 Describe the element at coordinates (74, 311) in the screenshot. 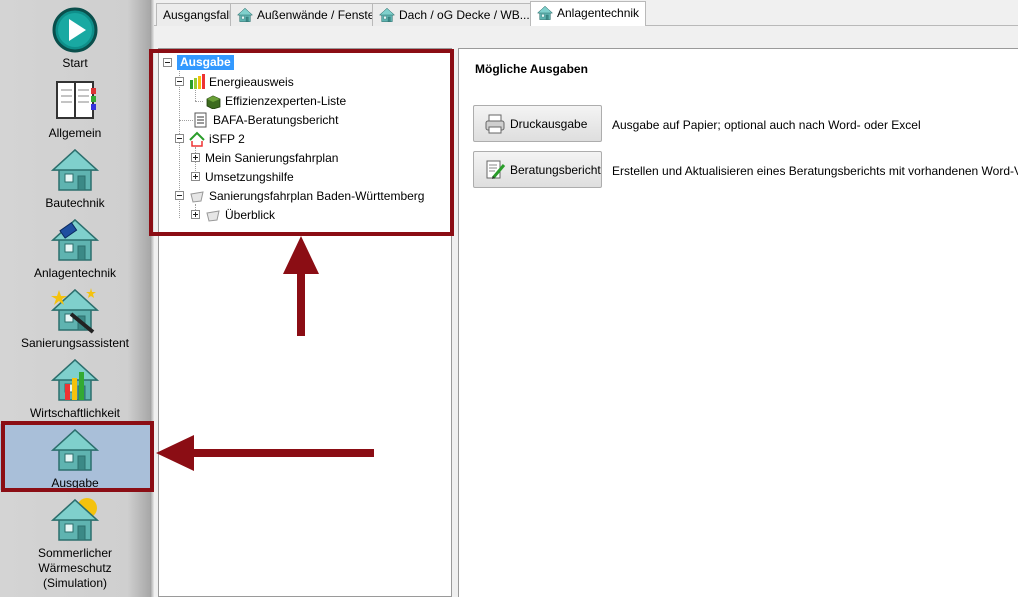

I see `house-magic-wand-icon` at that location.